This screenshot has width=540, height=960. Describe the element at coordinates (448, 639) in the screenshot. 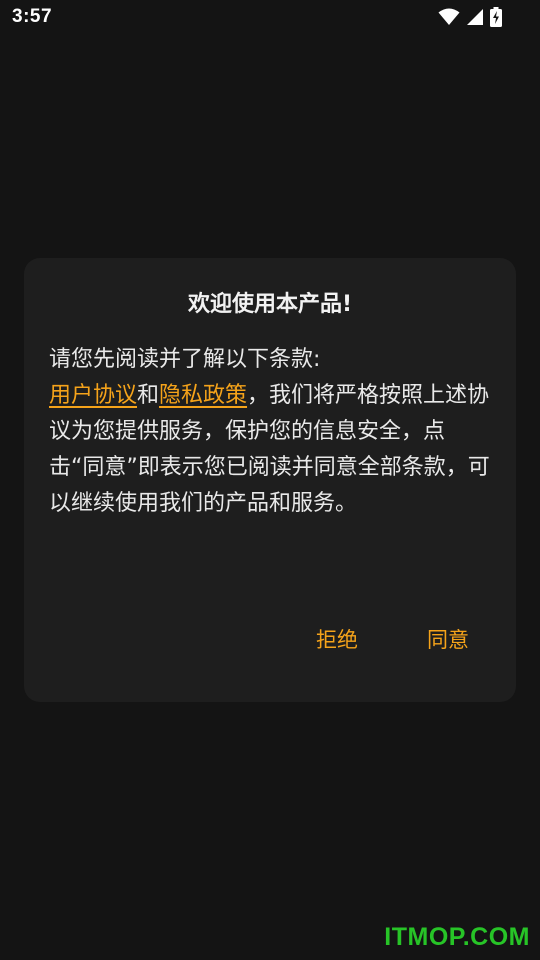

I see `agree-button: 同意` at that location.